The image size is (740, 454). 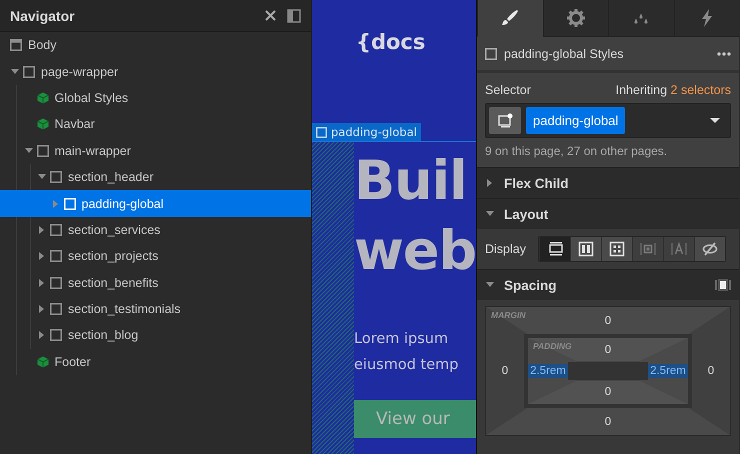 I want to click on none-display-icon, so click(x=710, y=249).